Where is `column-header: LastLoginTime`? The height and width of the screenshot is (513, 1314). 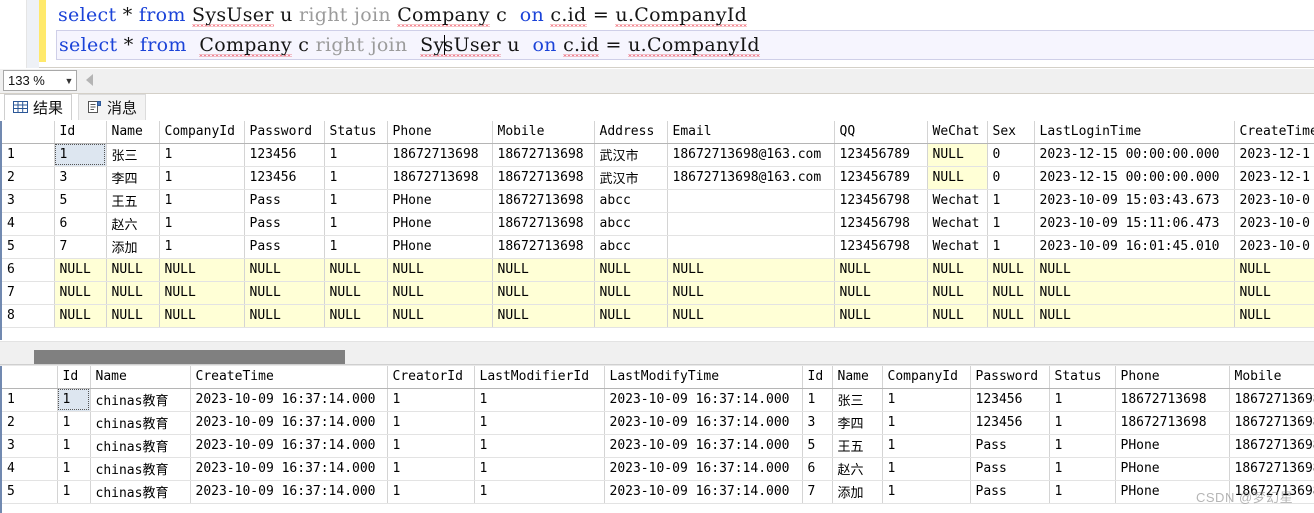 column-header: LastLoginTime is located at coordinates (1134, 132).